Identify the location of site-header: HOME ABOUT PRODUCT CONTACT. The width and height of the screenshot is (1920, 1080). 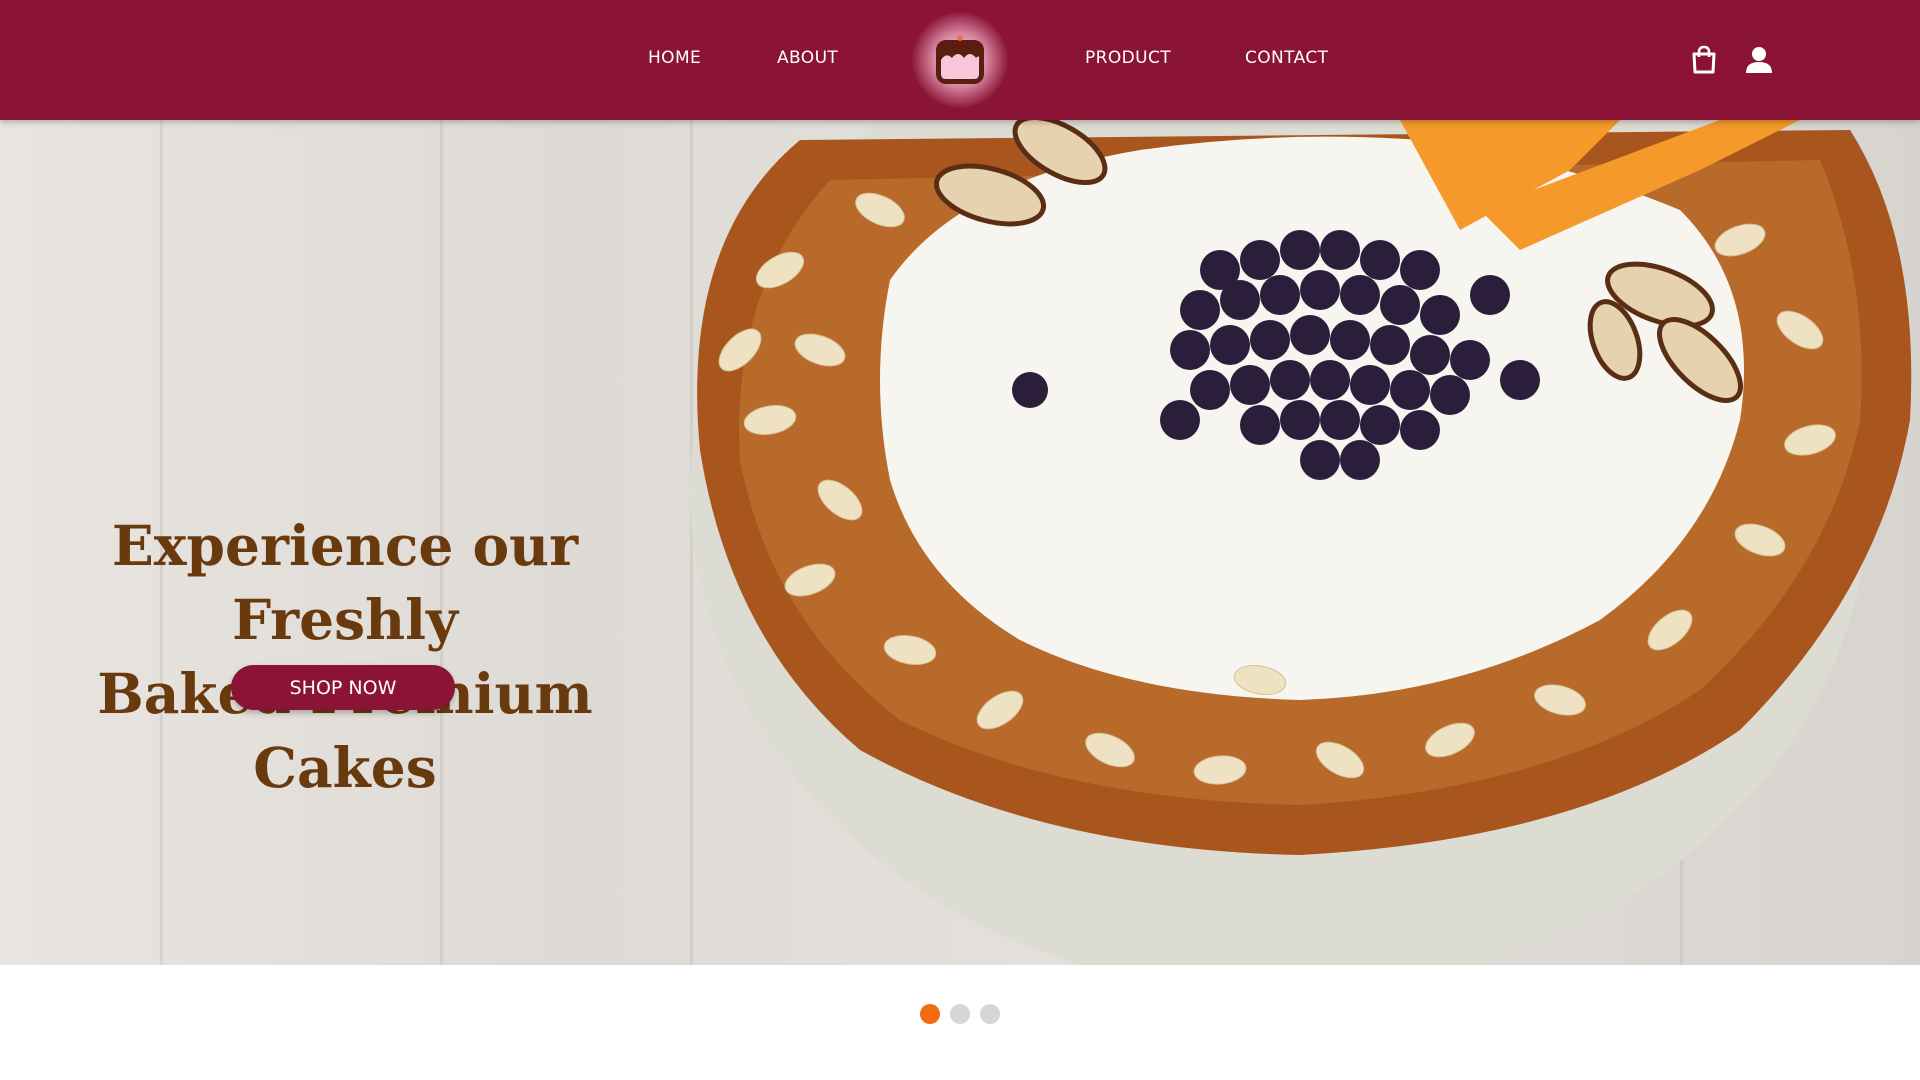
(960, 60).